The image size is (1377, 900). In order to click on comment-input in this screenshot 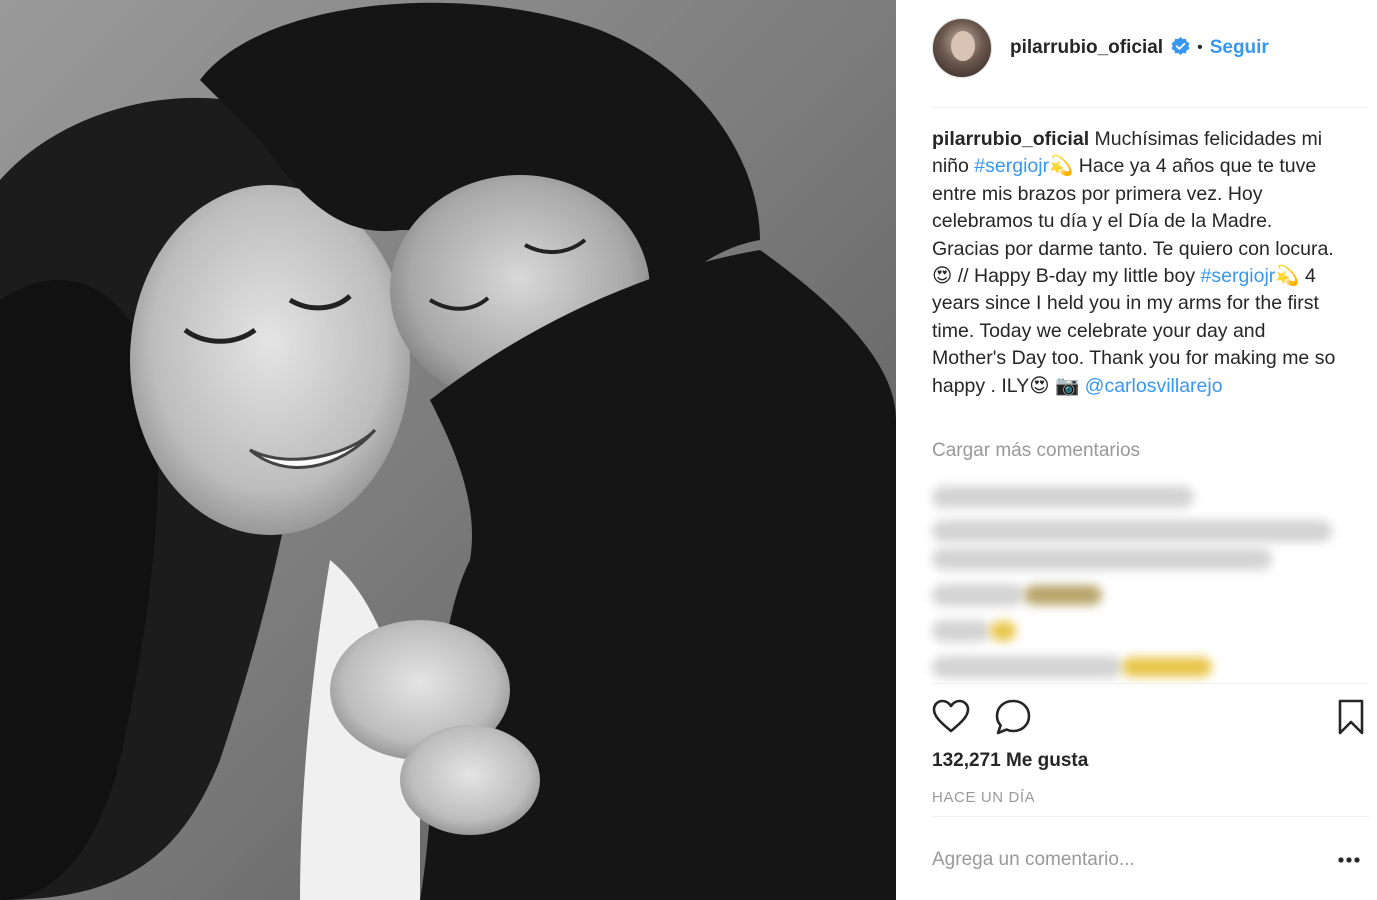, I will do `click(1132, 860)`.